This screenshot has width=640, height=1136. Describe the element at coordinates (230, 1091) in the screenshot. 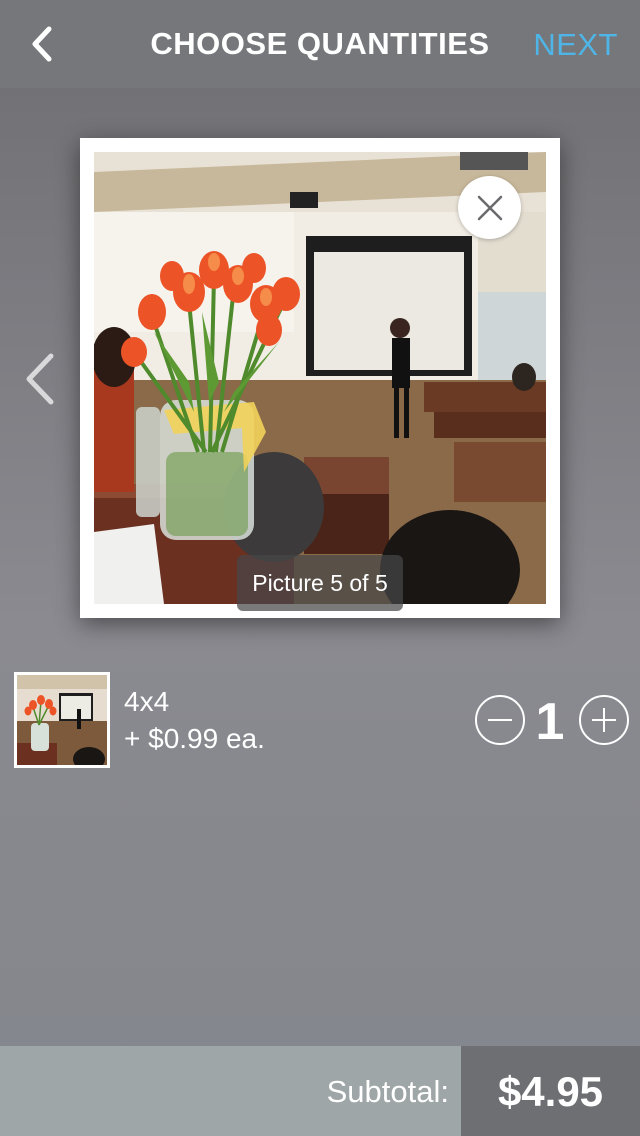

I see `subtotal-bar: Subtotal:` at that location.